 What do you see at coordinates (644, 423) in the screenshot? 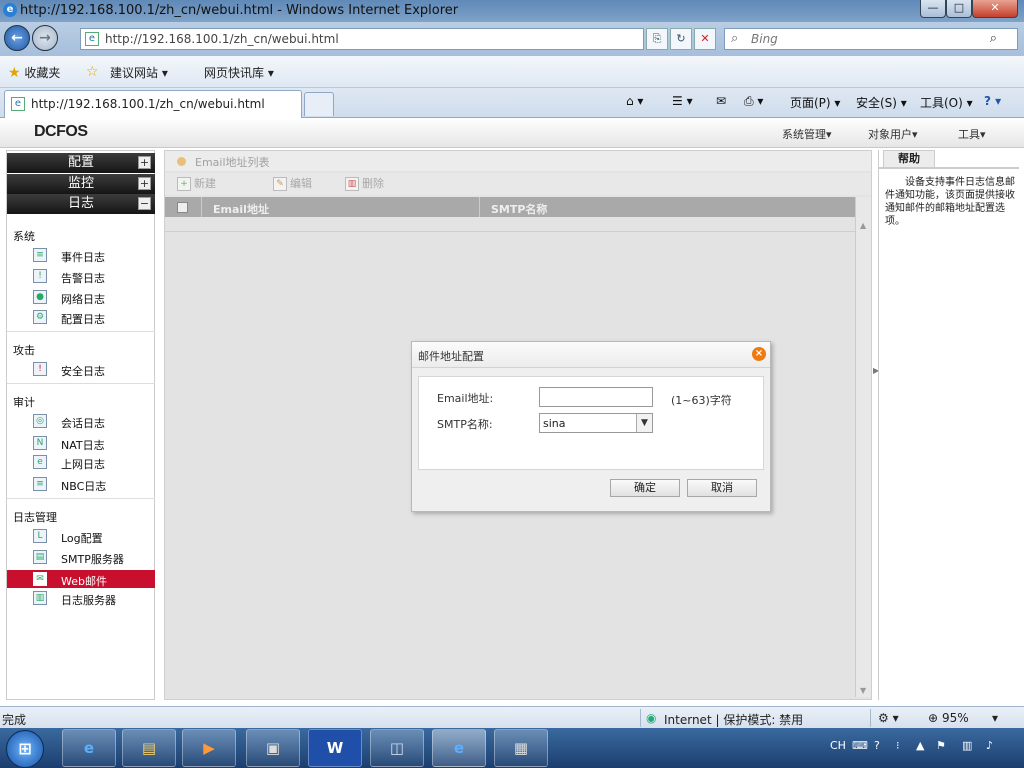
I see `chevron-down-icon: ▼` at bounding box center [644, 423].